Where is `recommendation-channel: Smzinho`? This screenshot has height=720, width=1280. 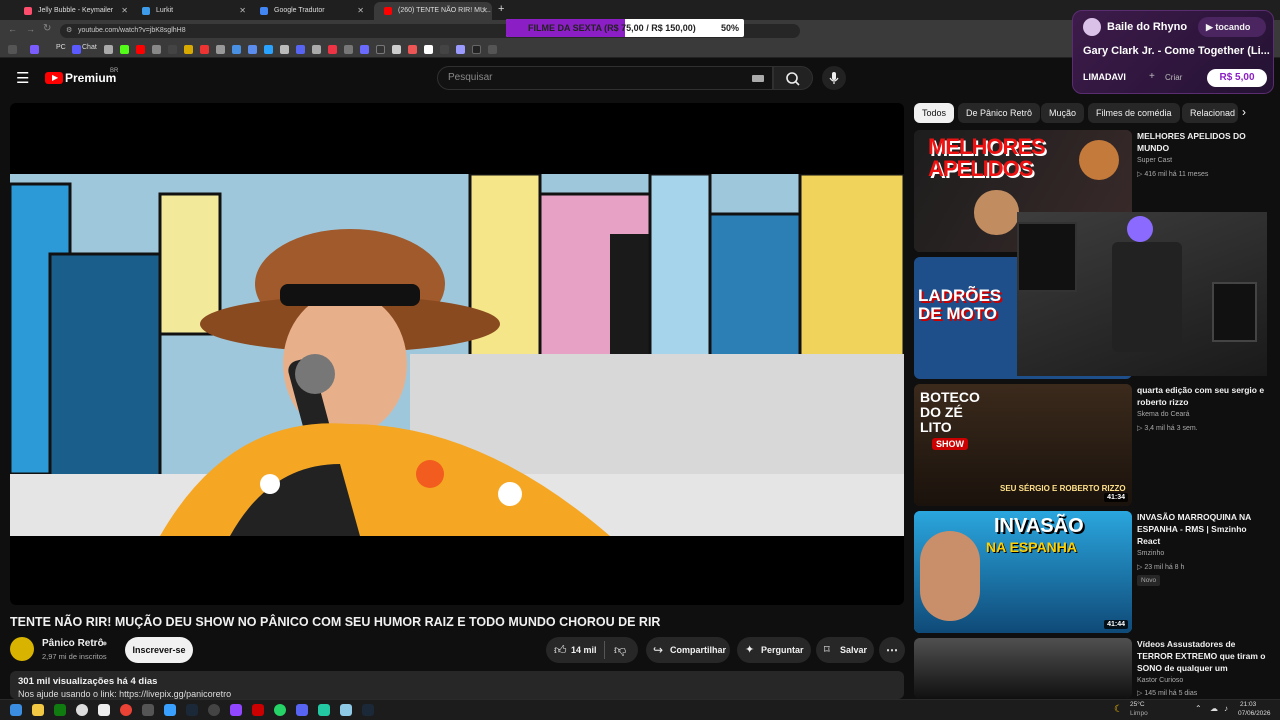 recommendation-channel: Smzinho is located at coordinates (1150, 553).